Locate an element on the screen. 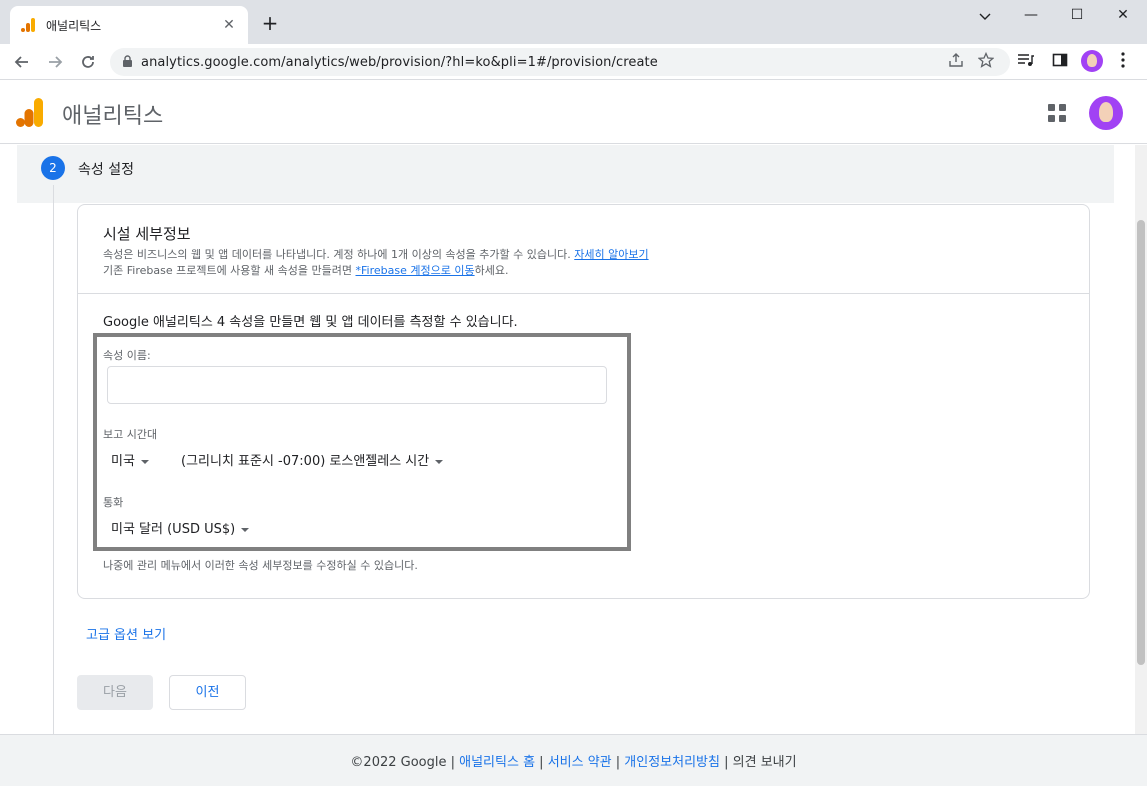 This screenshot has height=786, width=1147. advanced-options-link: 고급 옵션 보기 is located at coordinates (126, 633).